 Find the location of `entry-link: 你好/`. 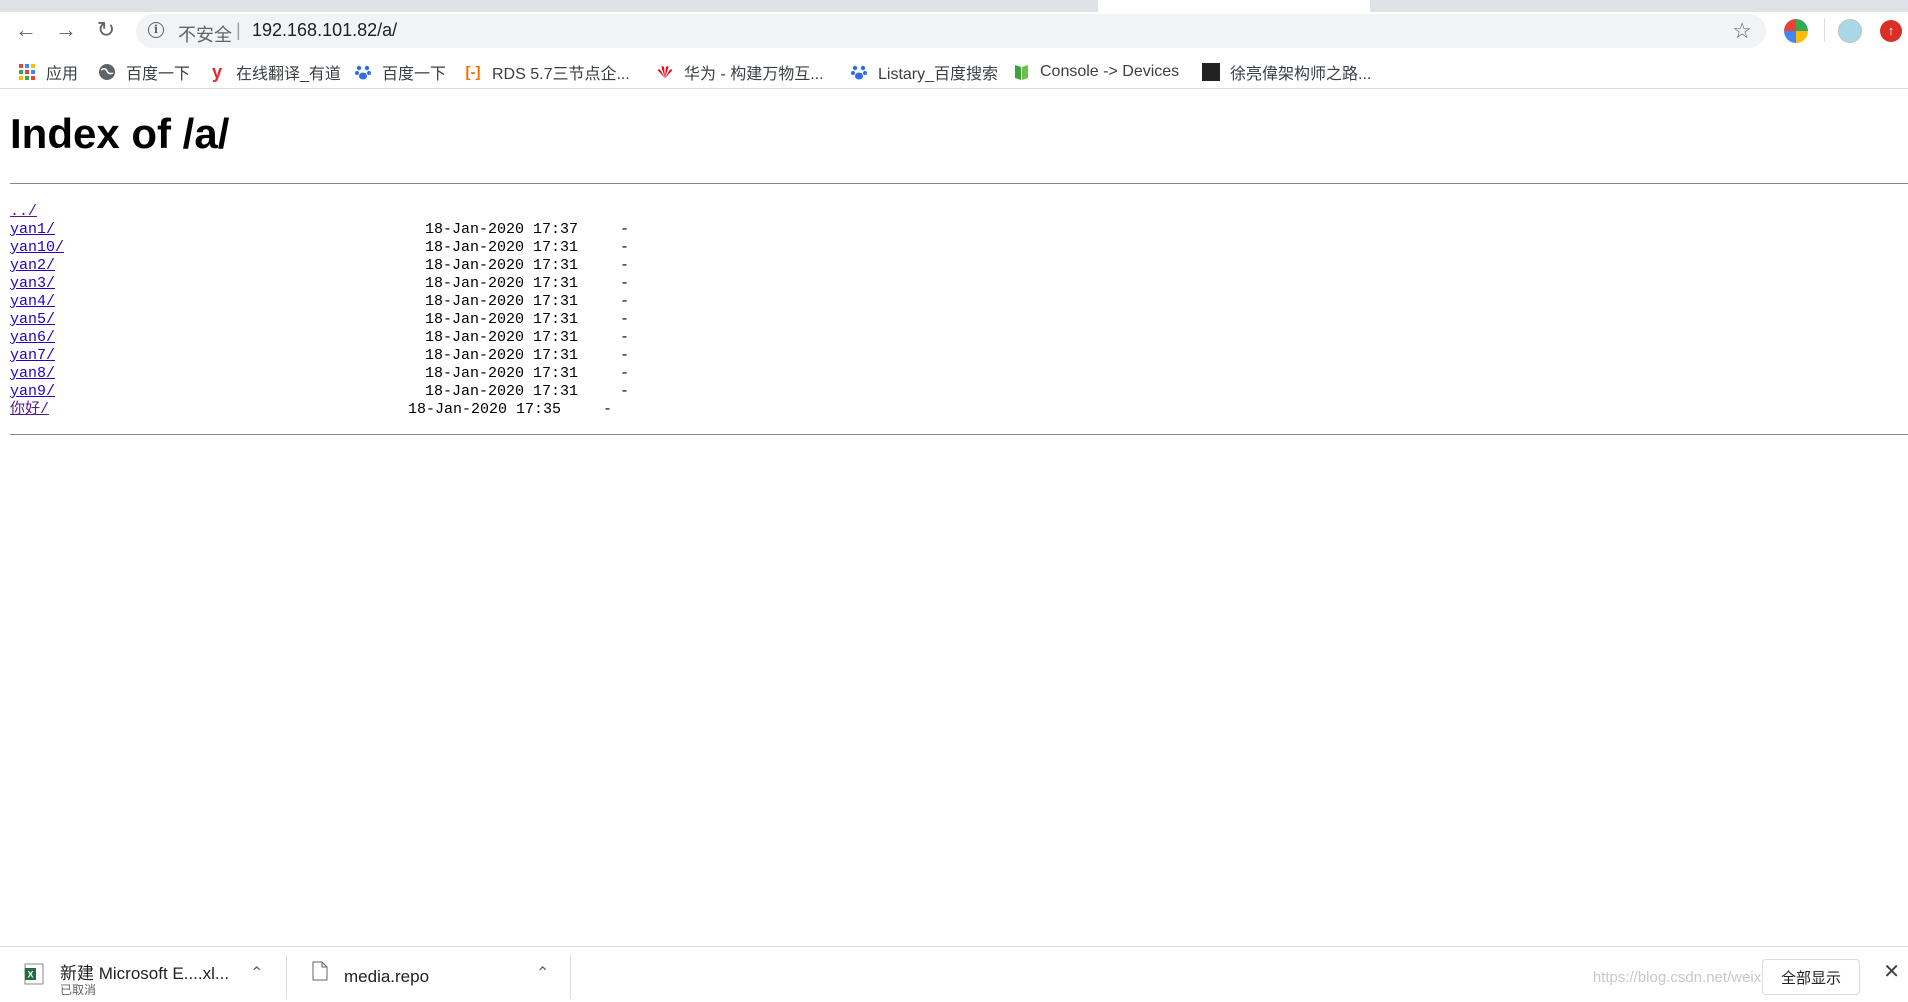

entry-link: 你好/ is located at coordinates (29, 410).